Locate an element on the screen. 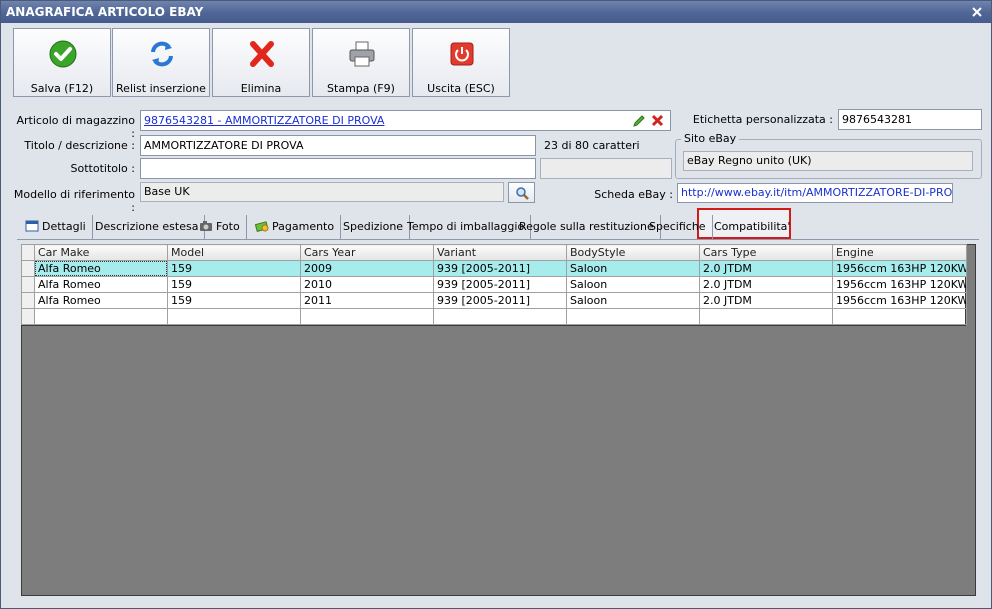  tab-foto: Foto is located at coordinates (220, 227).